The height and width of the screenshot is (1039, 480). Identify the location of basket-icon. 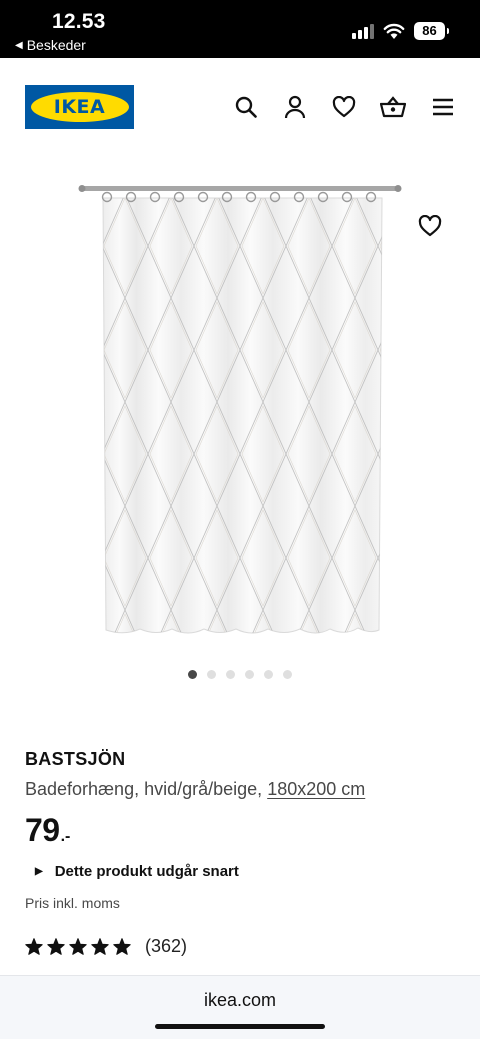
(393, 107).